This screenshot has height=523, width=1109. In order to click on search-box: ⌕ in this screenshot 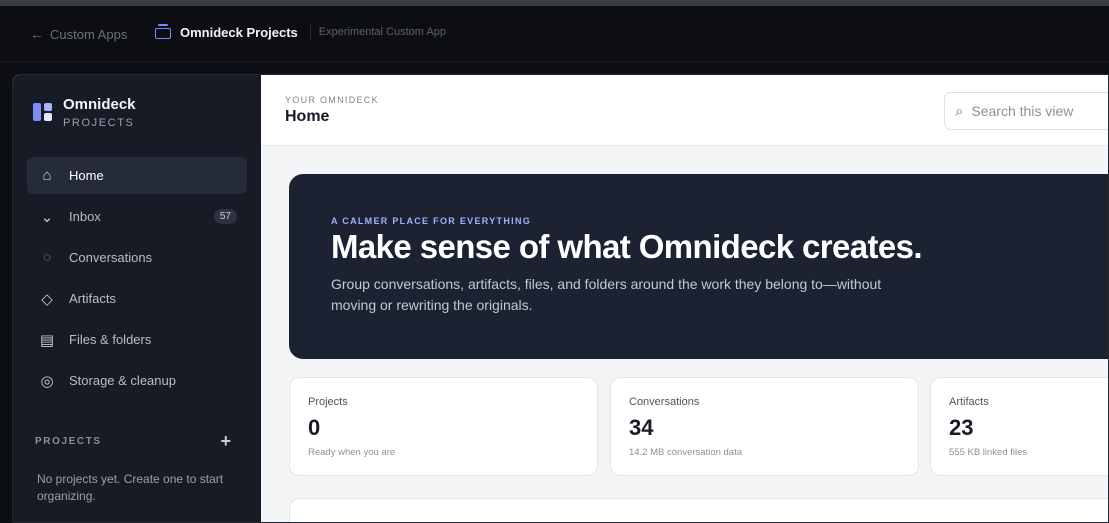, I will do `click(1026, 111)`.